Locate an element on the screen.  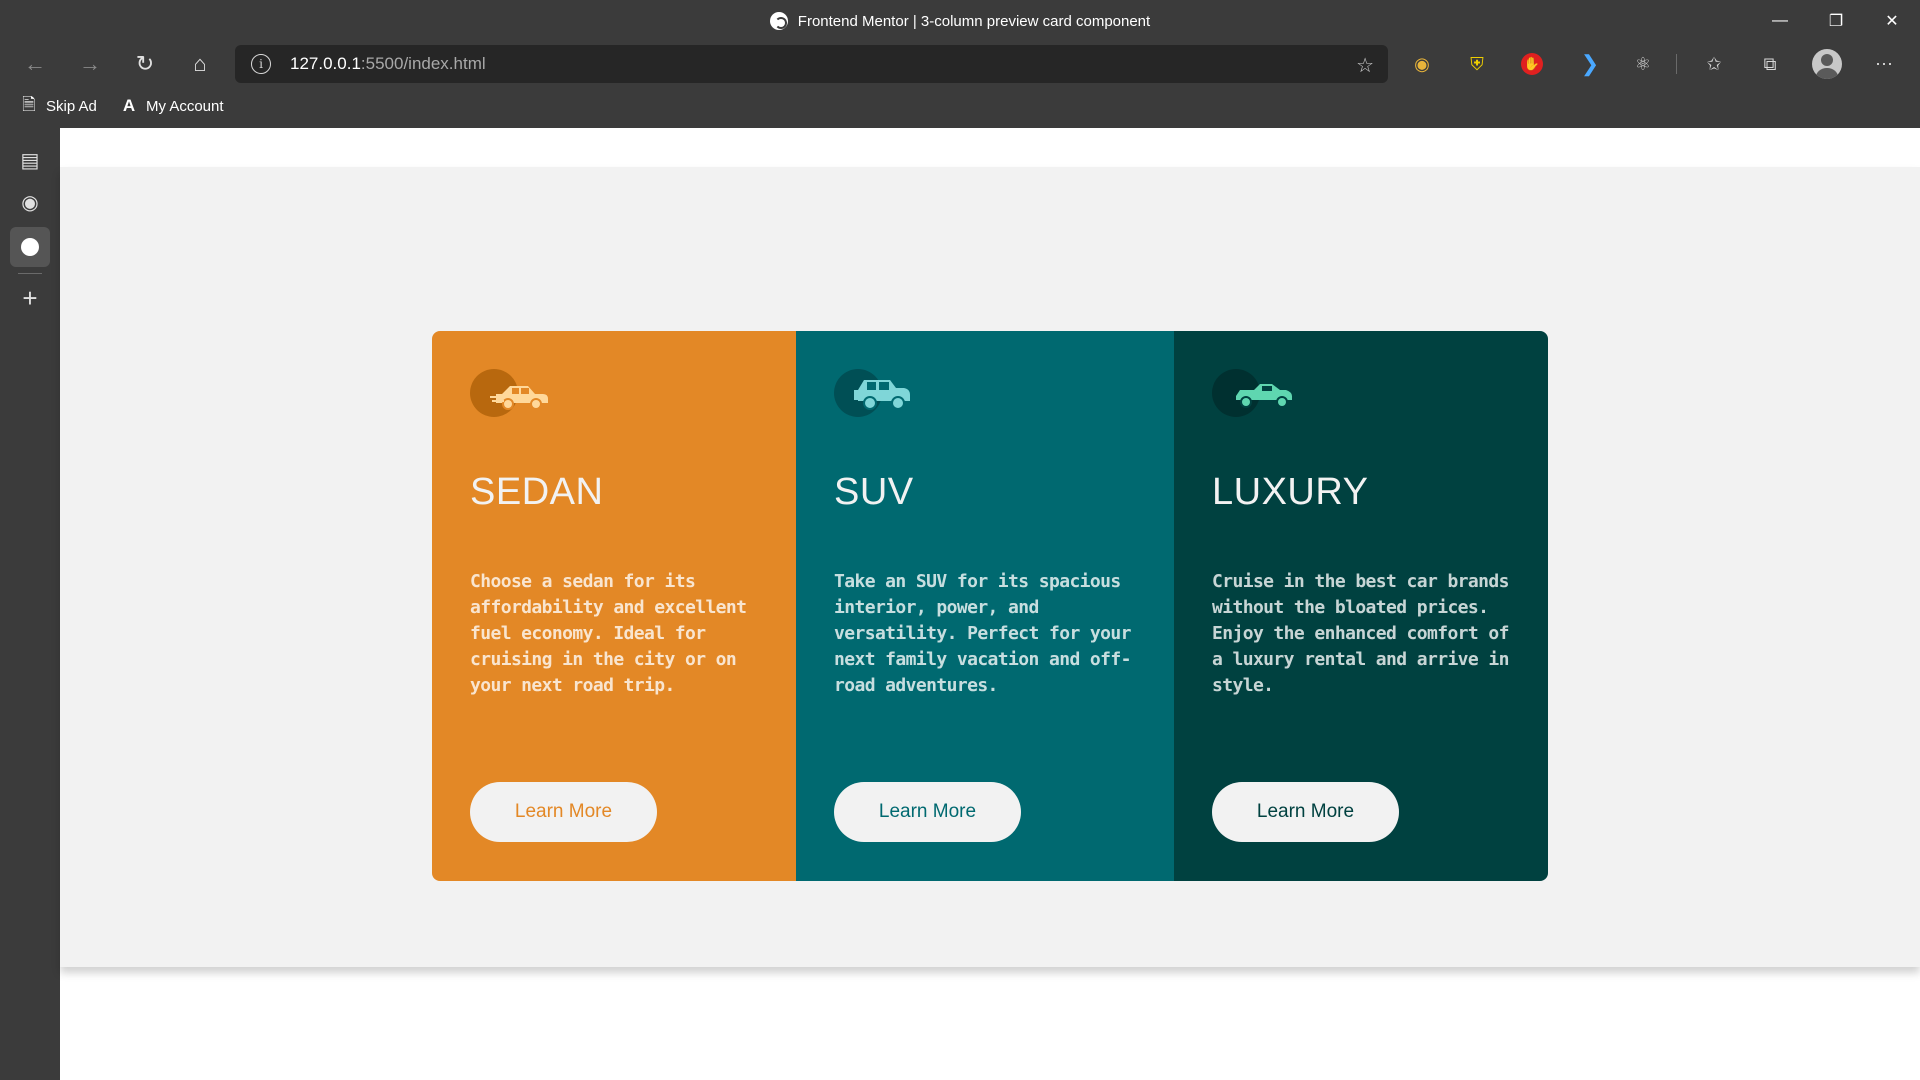
page-icon: 🗎 is located at coordinates (29, 104).